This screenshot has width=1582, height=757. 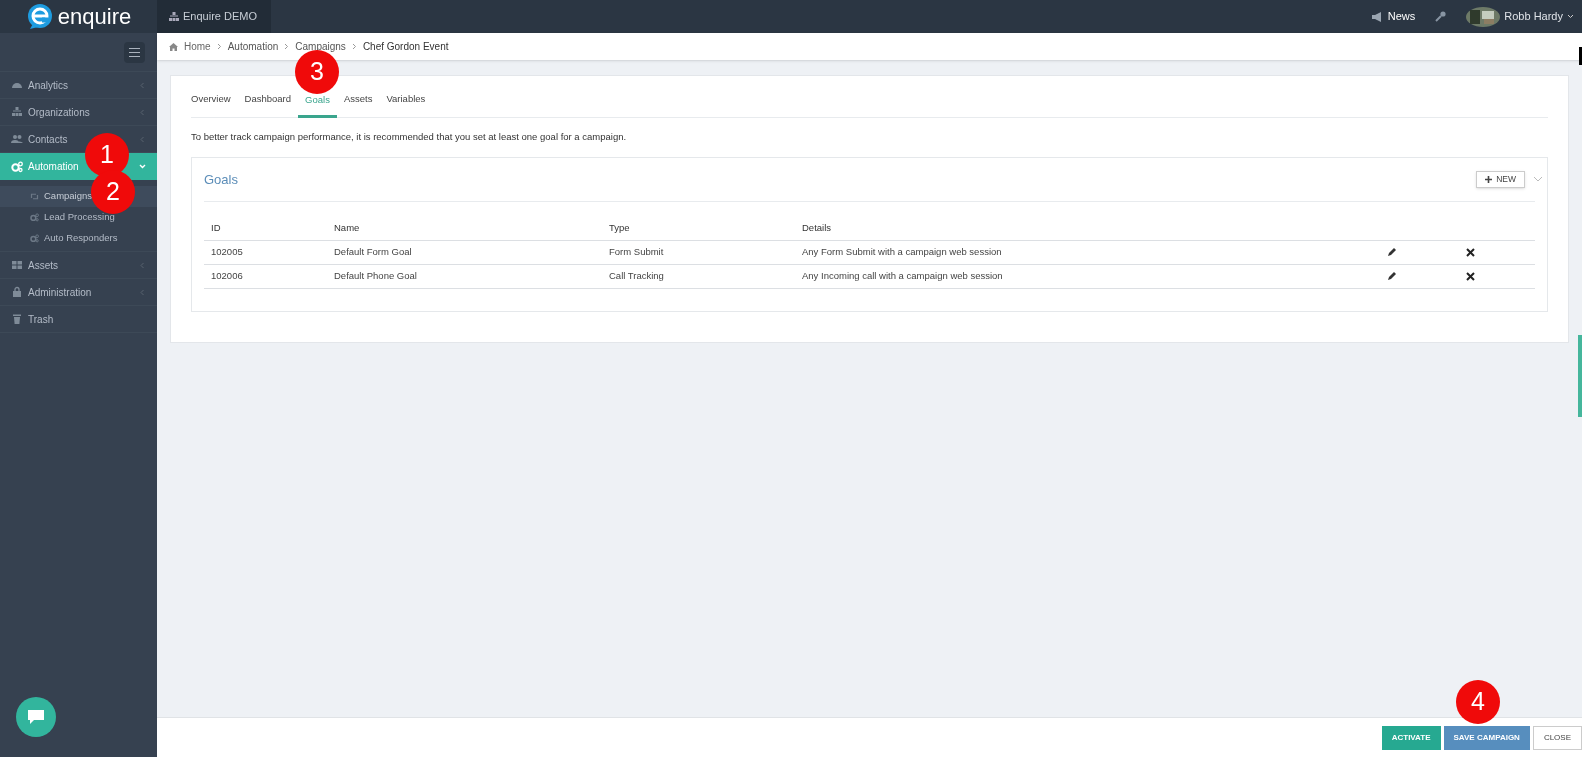 What do you see at coordinates (78, 85) in the screenshot?
I see `nav-item: Analytics` at bounding box center [78, 85].